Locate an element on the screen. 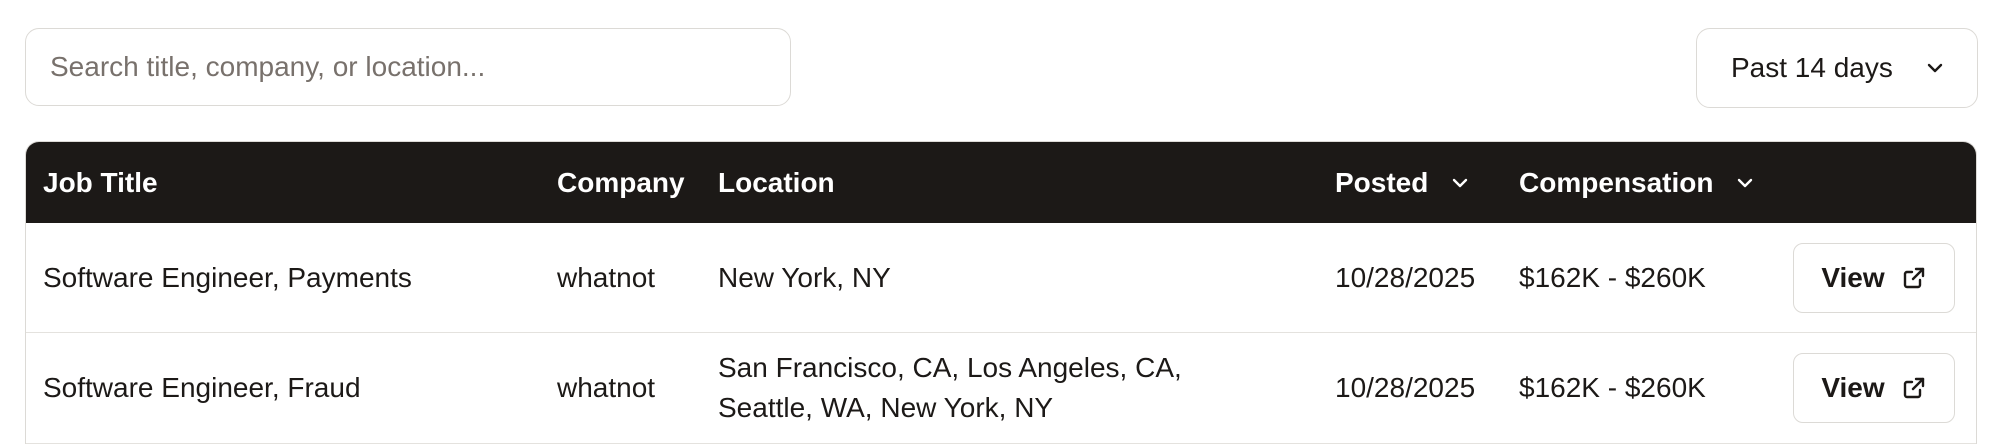 The image size is (2004, 444). column-header-job-title: Job Title is located at coordinates (100, 182).